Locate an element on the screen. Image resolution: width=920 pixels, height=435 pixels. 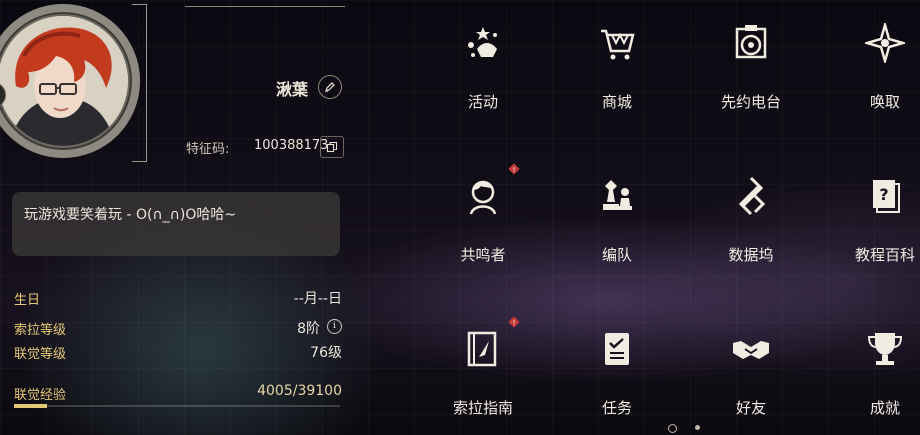
menu-item-achievements: 成就 is located at coordinates (875, 368).